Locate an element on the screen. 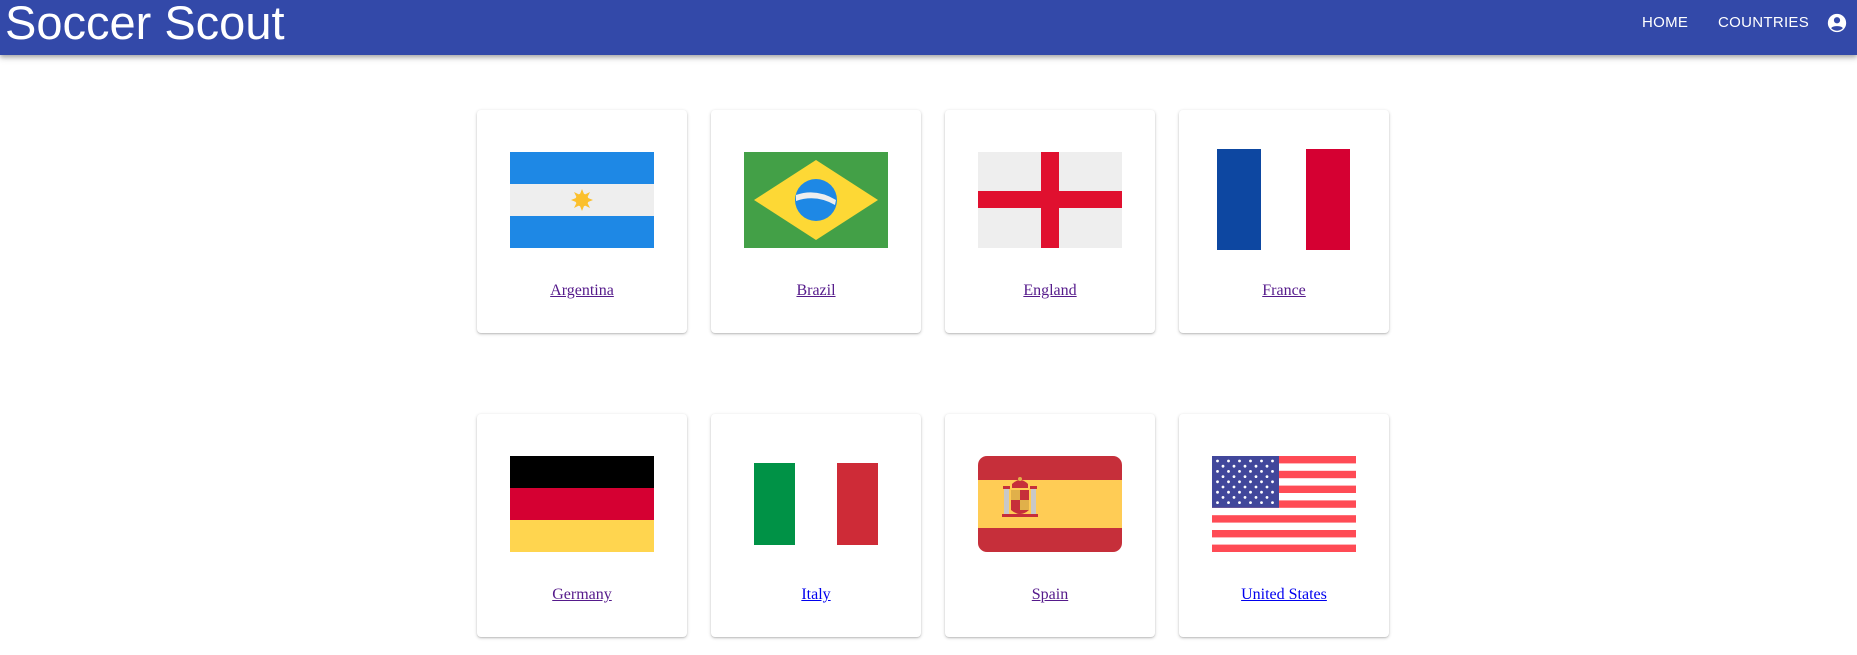  country-card-germany: Germany is located at coordinates (582, 525).